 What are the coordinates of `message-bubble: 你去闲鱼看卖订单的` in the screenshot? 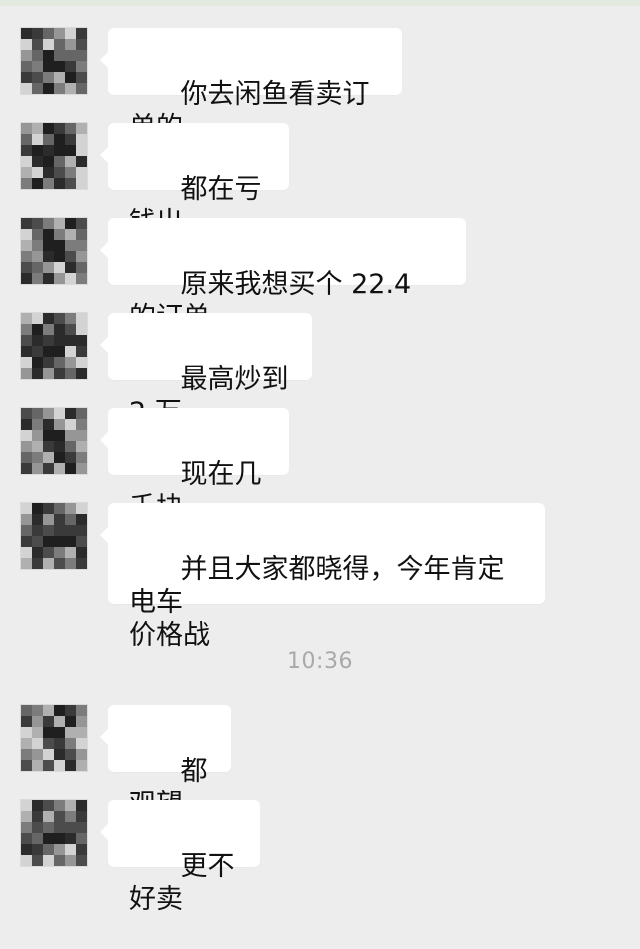 It's located at (251, 85).